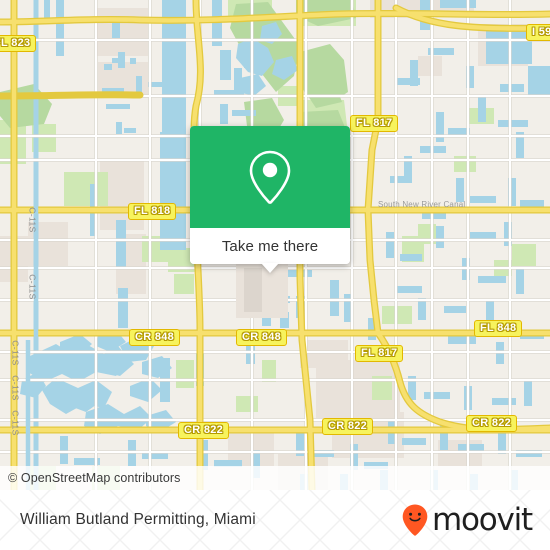 This screenshot has height=550, width=550. What do you see at coordinates (270, 246) in the screenshot?
I see `popup-cta-label: Take me there` at bounding box center [270, 246].